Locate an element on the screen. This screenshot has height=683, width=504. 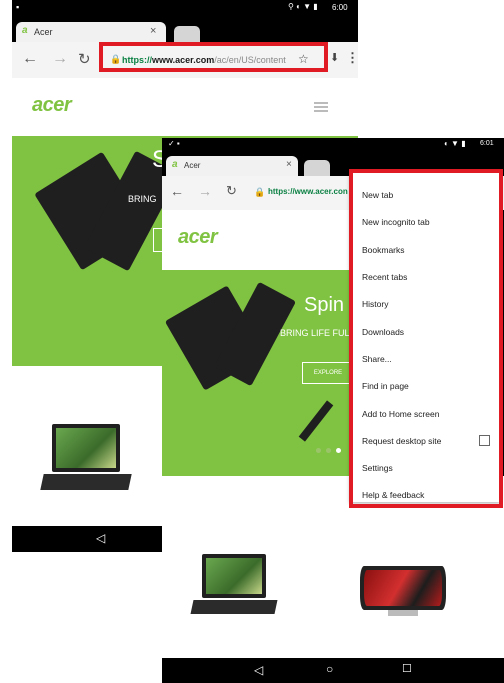
status-time: 6:01 is located at coordinates (487, 143).